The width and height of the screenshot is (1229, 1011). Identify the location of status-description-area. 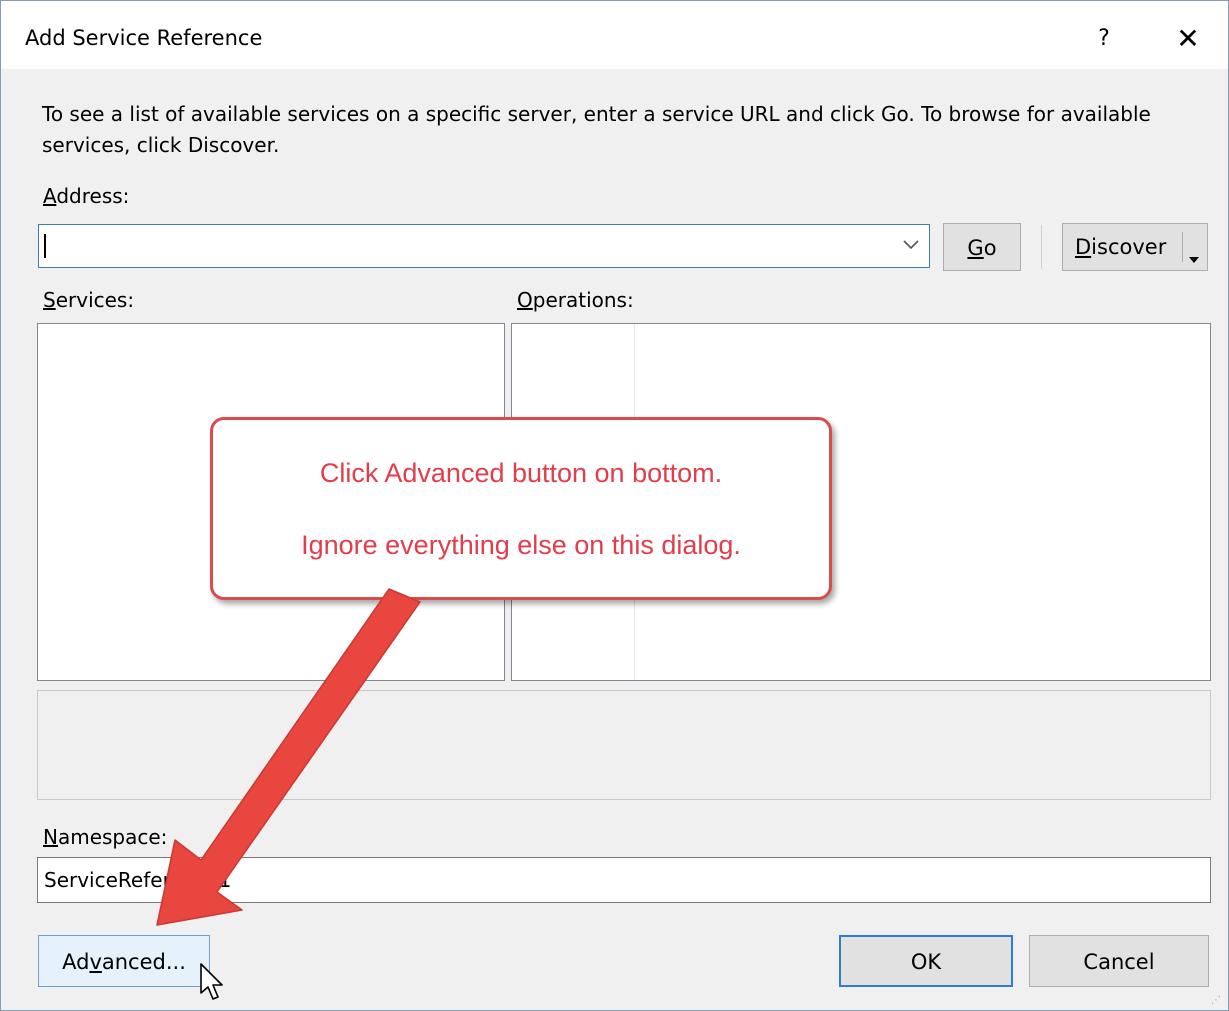
(624, 745).